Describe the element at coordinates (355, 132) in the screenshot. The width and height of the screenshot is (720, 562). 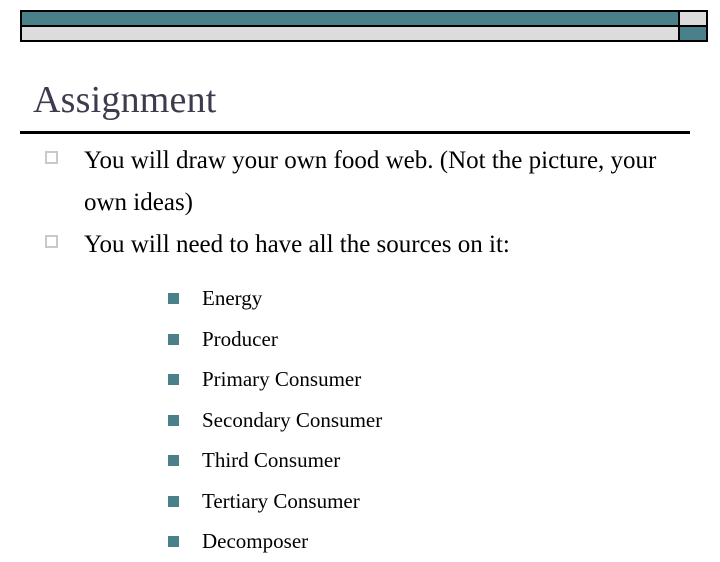
I see `title-divider` at that location.